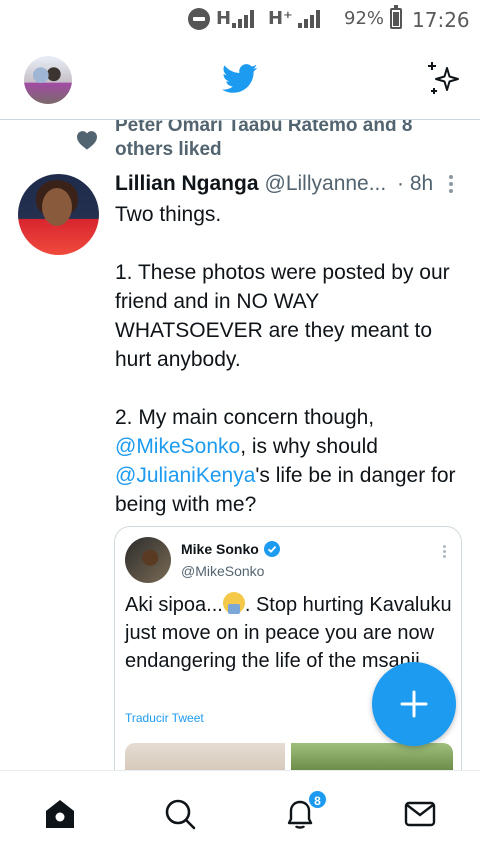 The image size is (480, 854). I want to click on home-icon, so click(60, 814).